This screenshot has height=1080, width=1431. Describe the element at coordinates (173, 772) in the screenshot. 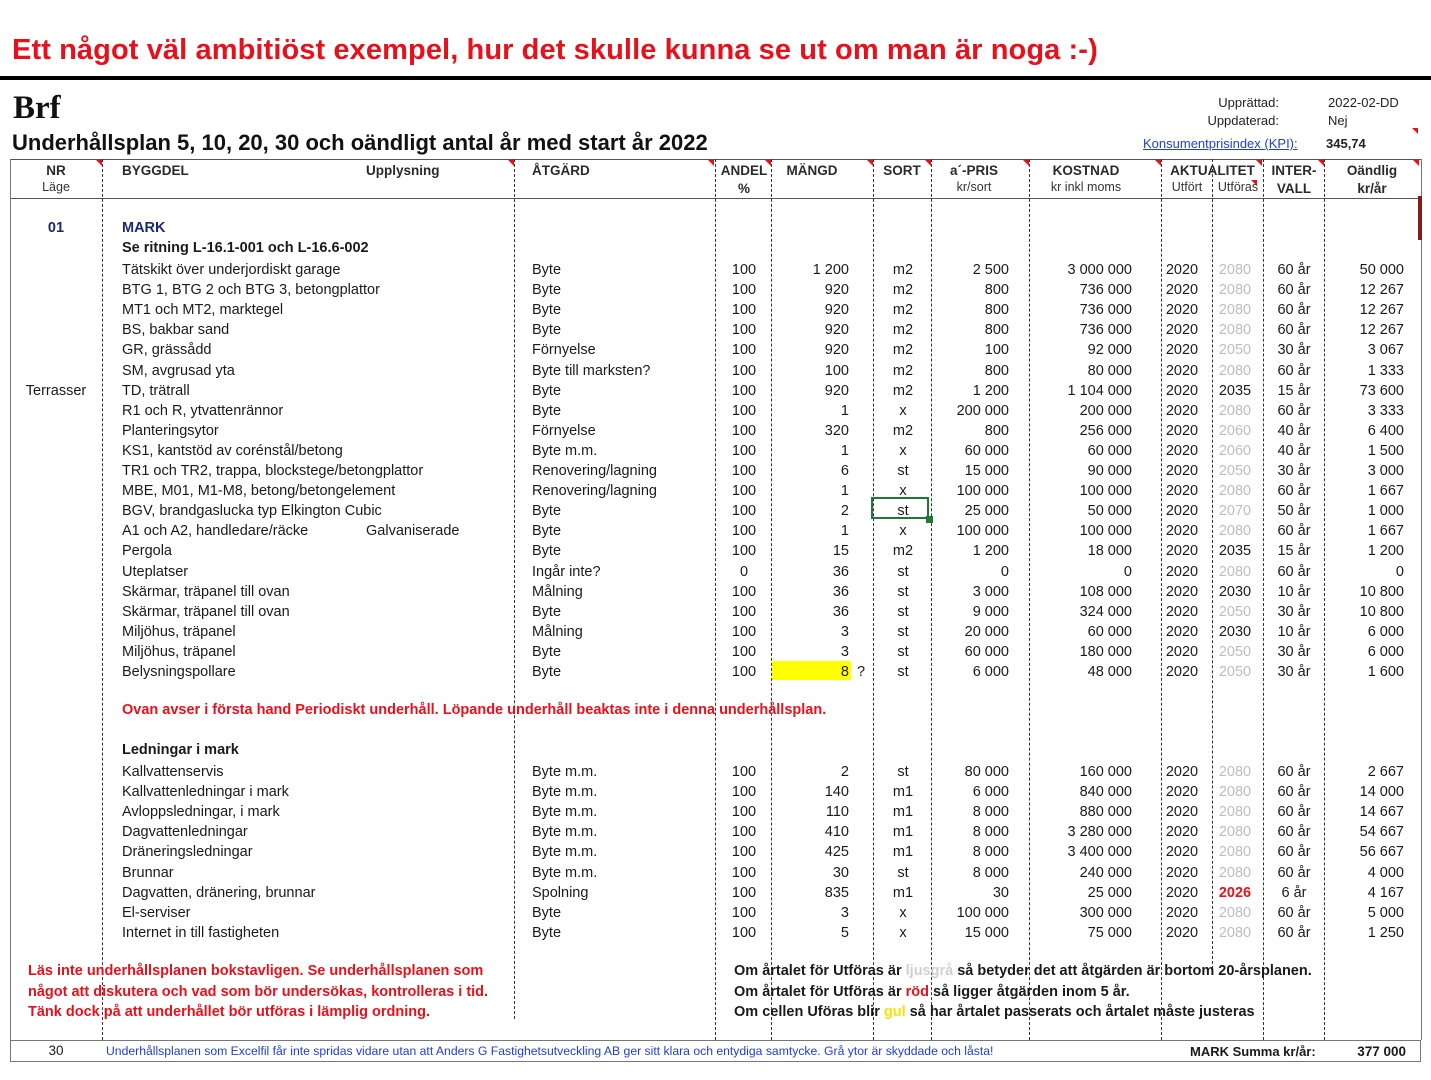

I see `row-byggdel: Kallvattenservis` at that location.